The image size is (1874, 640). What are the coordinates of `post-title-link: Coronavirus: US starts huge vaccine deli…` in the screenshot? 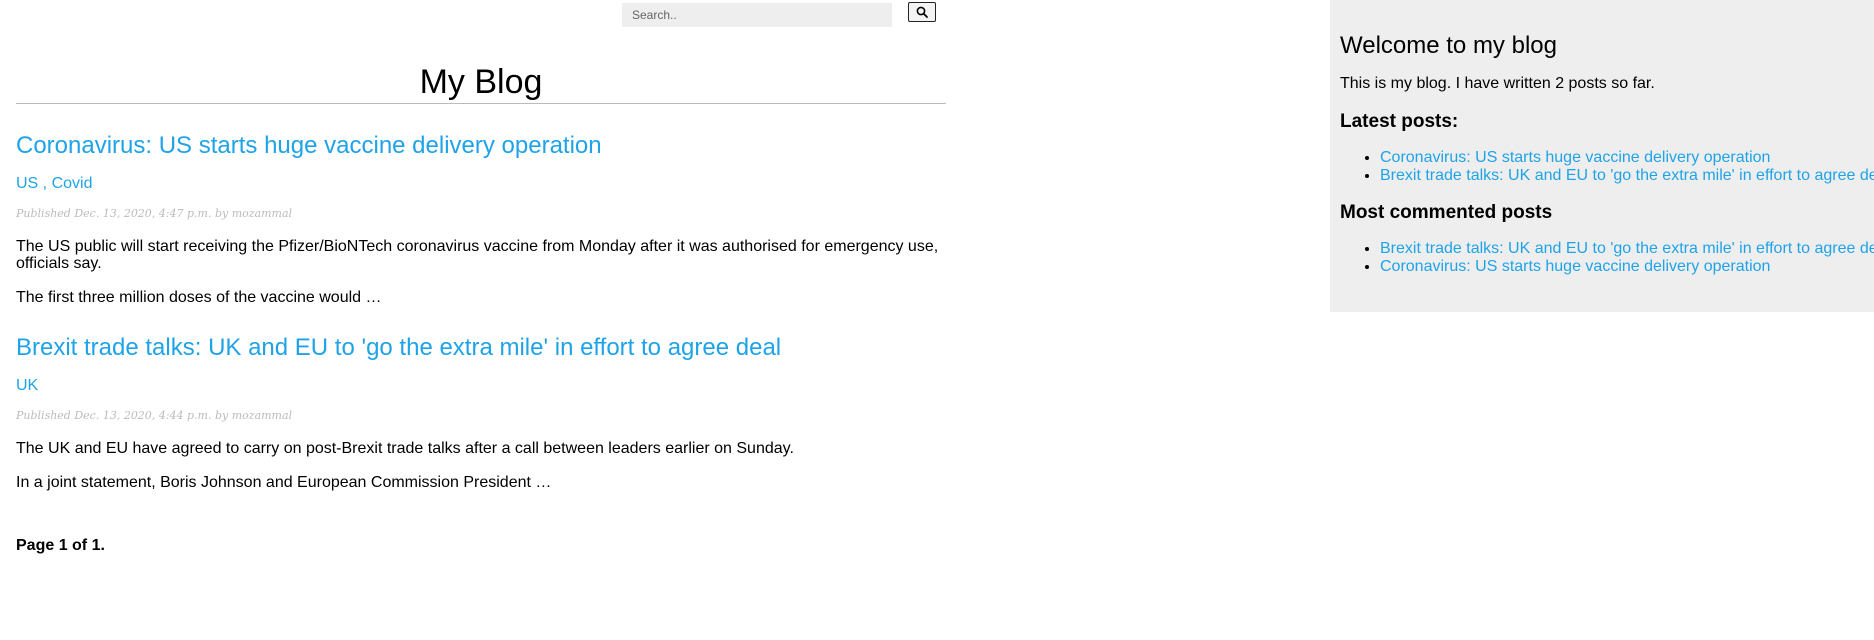 It's located at (481, 146).